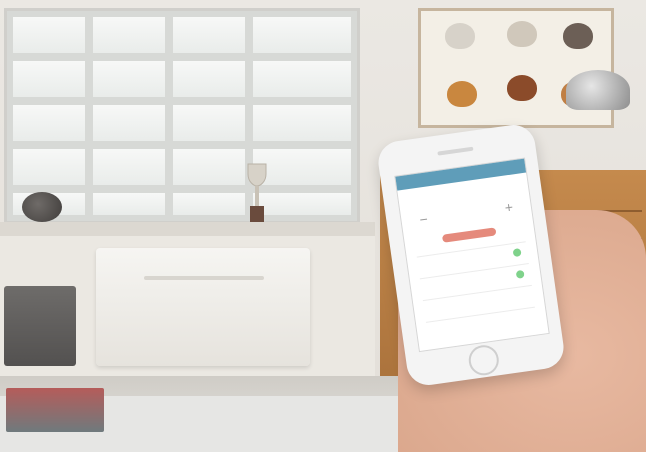 The height and width of the screenshot is (452, 646). What do you see at coordinates (469, 235) in the screenshot?
I see `mode-indicator` at bounding box center [469, 235].